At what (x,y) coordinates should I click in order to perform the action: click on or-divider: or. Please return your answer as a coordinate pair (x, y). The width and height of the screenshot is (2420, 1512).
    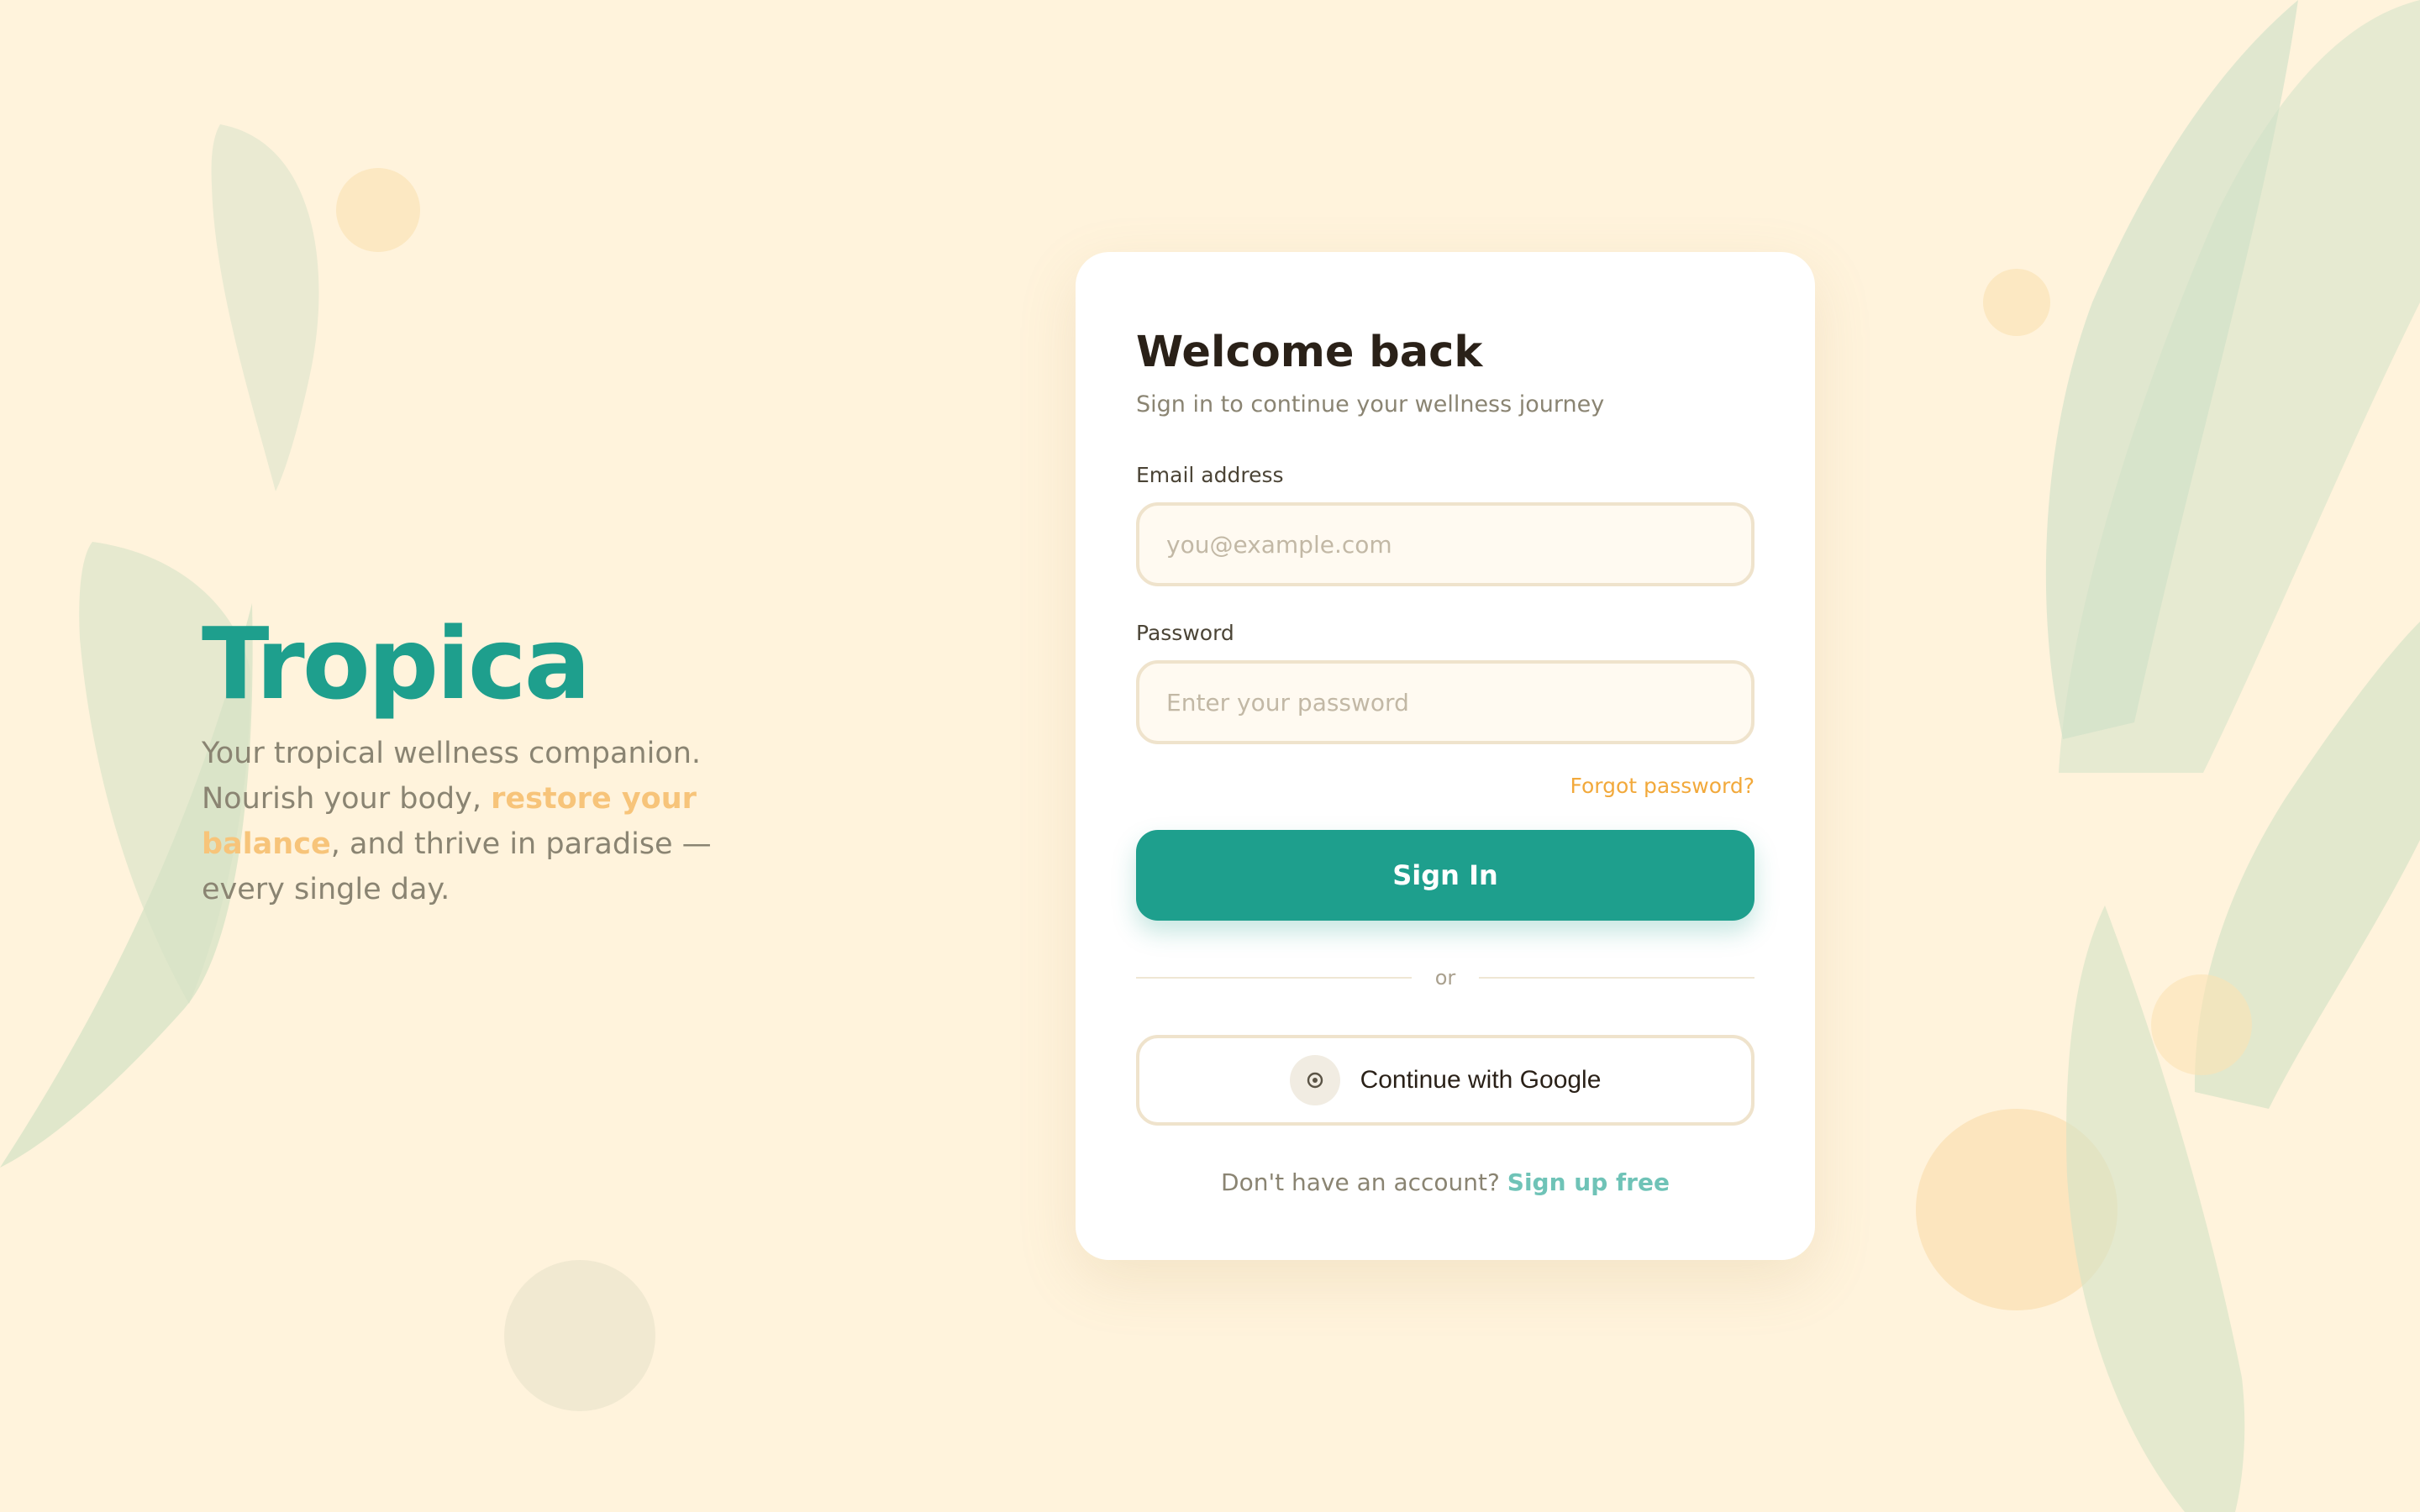
    Looking at the image, I should click on (1445, 977).